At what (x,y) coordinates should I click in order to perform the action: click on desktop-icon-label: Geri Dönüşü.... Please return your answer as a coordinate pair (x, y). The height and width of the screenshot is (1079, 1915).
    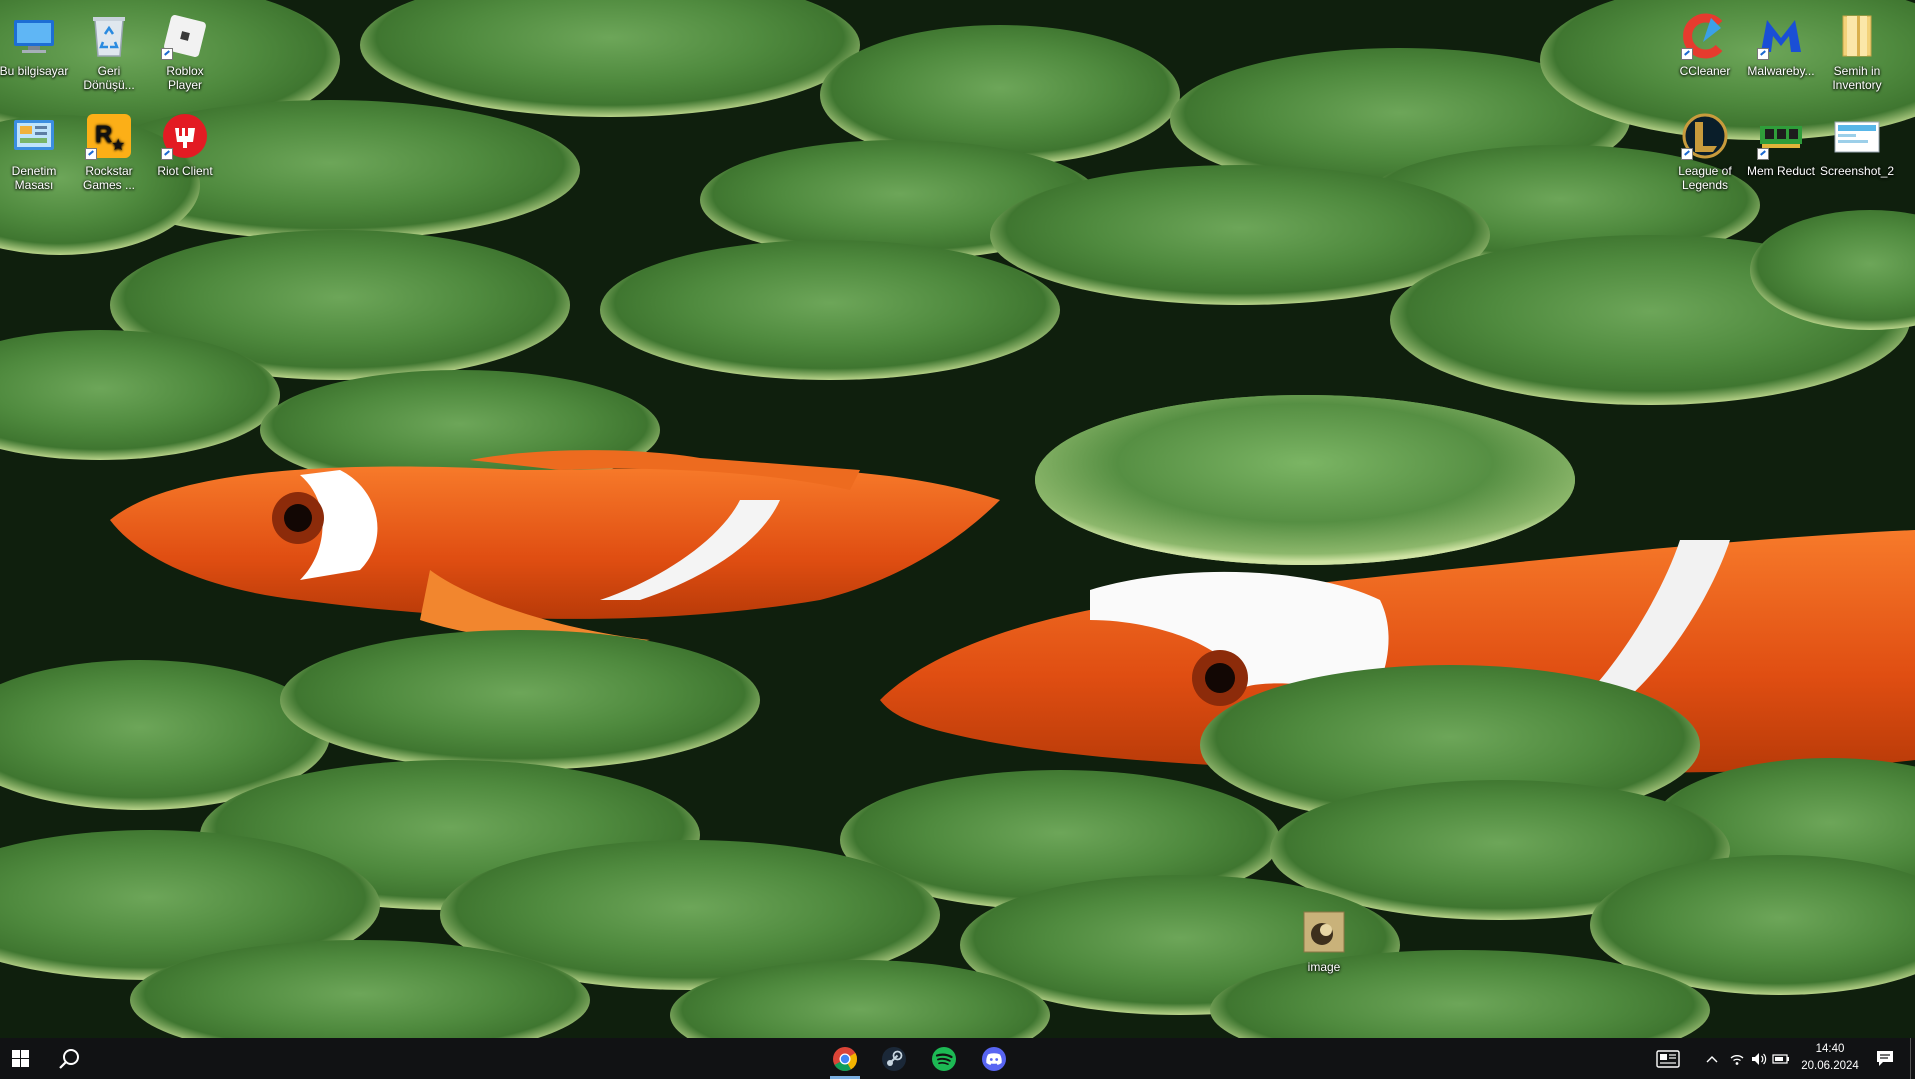
    Looking at the image, I should click on (109, 78).